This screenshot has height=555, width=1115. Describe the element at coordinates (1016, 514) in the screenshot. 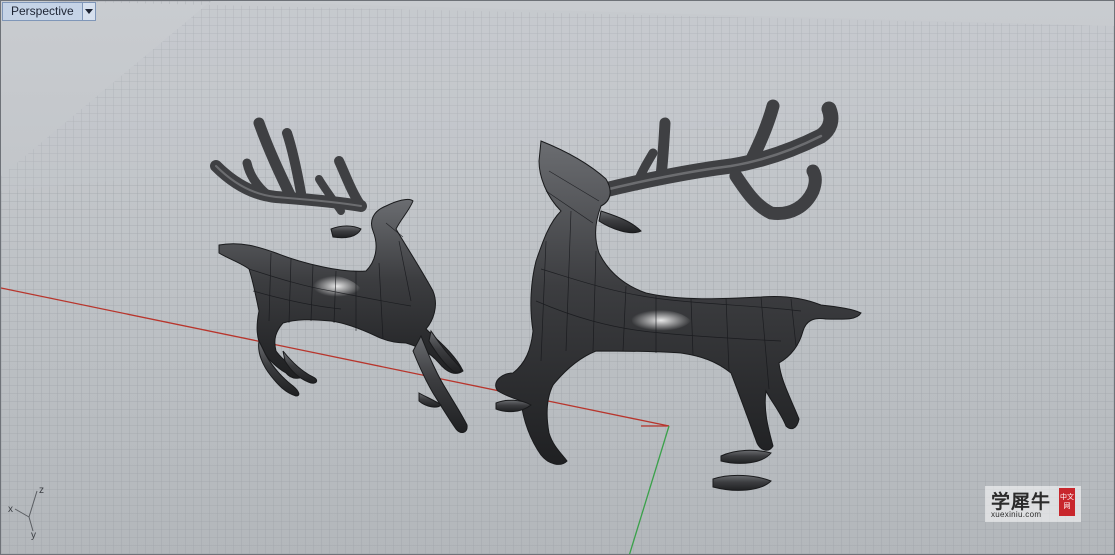

I see `watermark-url: xuexiniu.com` at that location.